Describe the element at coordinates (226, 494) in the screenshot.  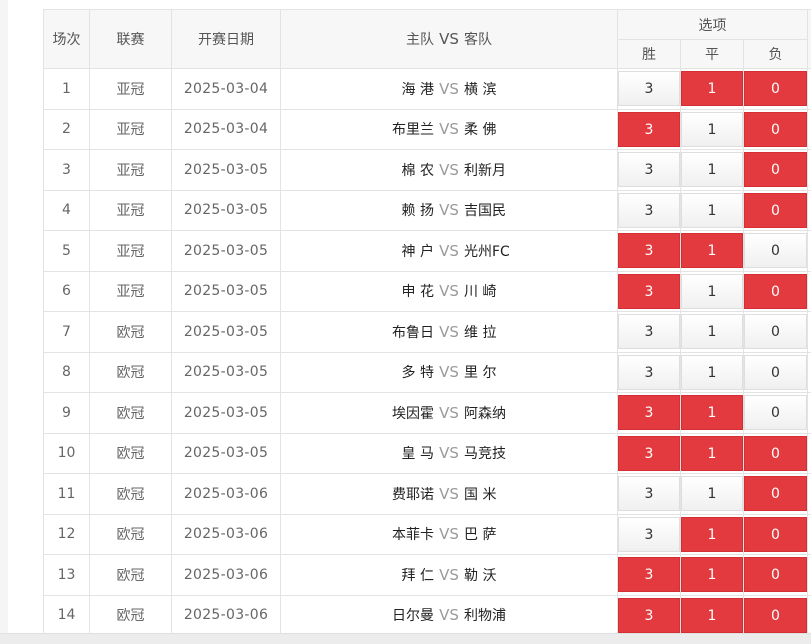
I see `match-date: 2025-03-06` at that location.